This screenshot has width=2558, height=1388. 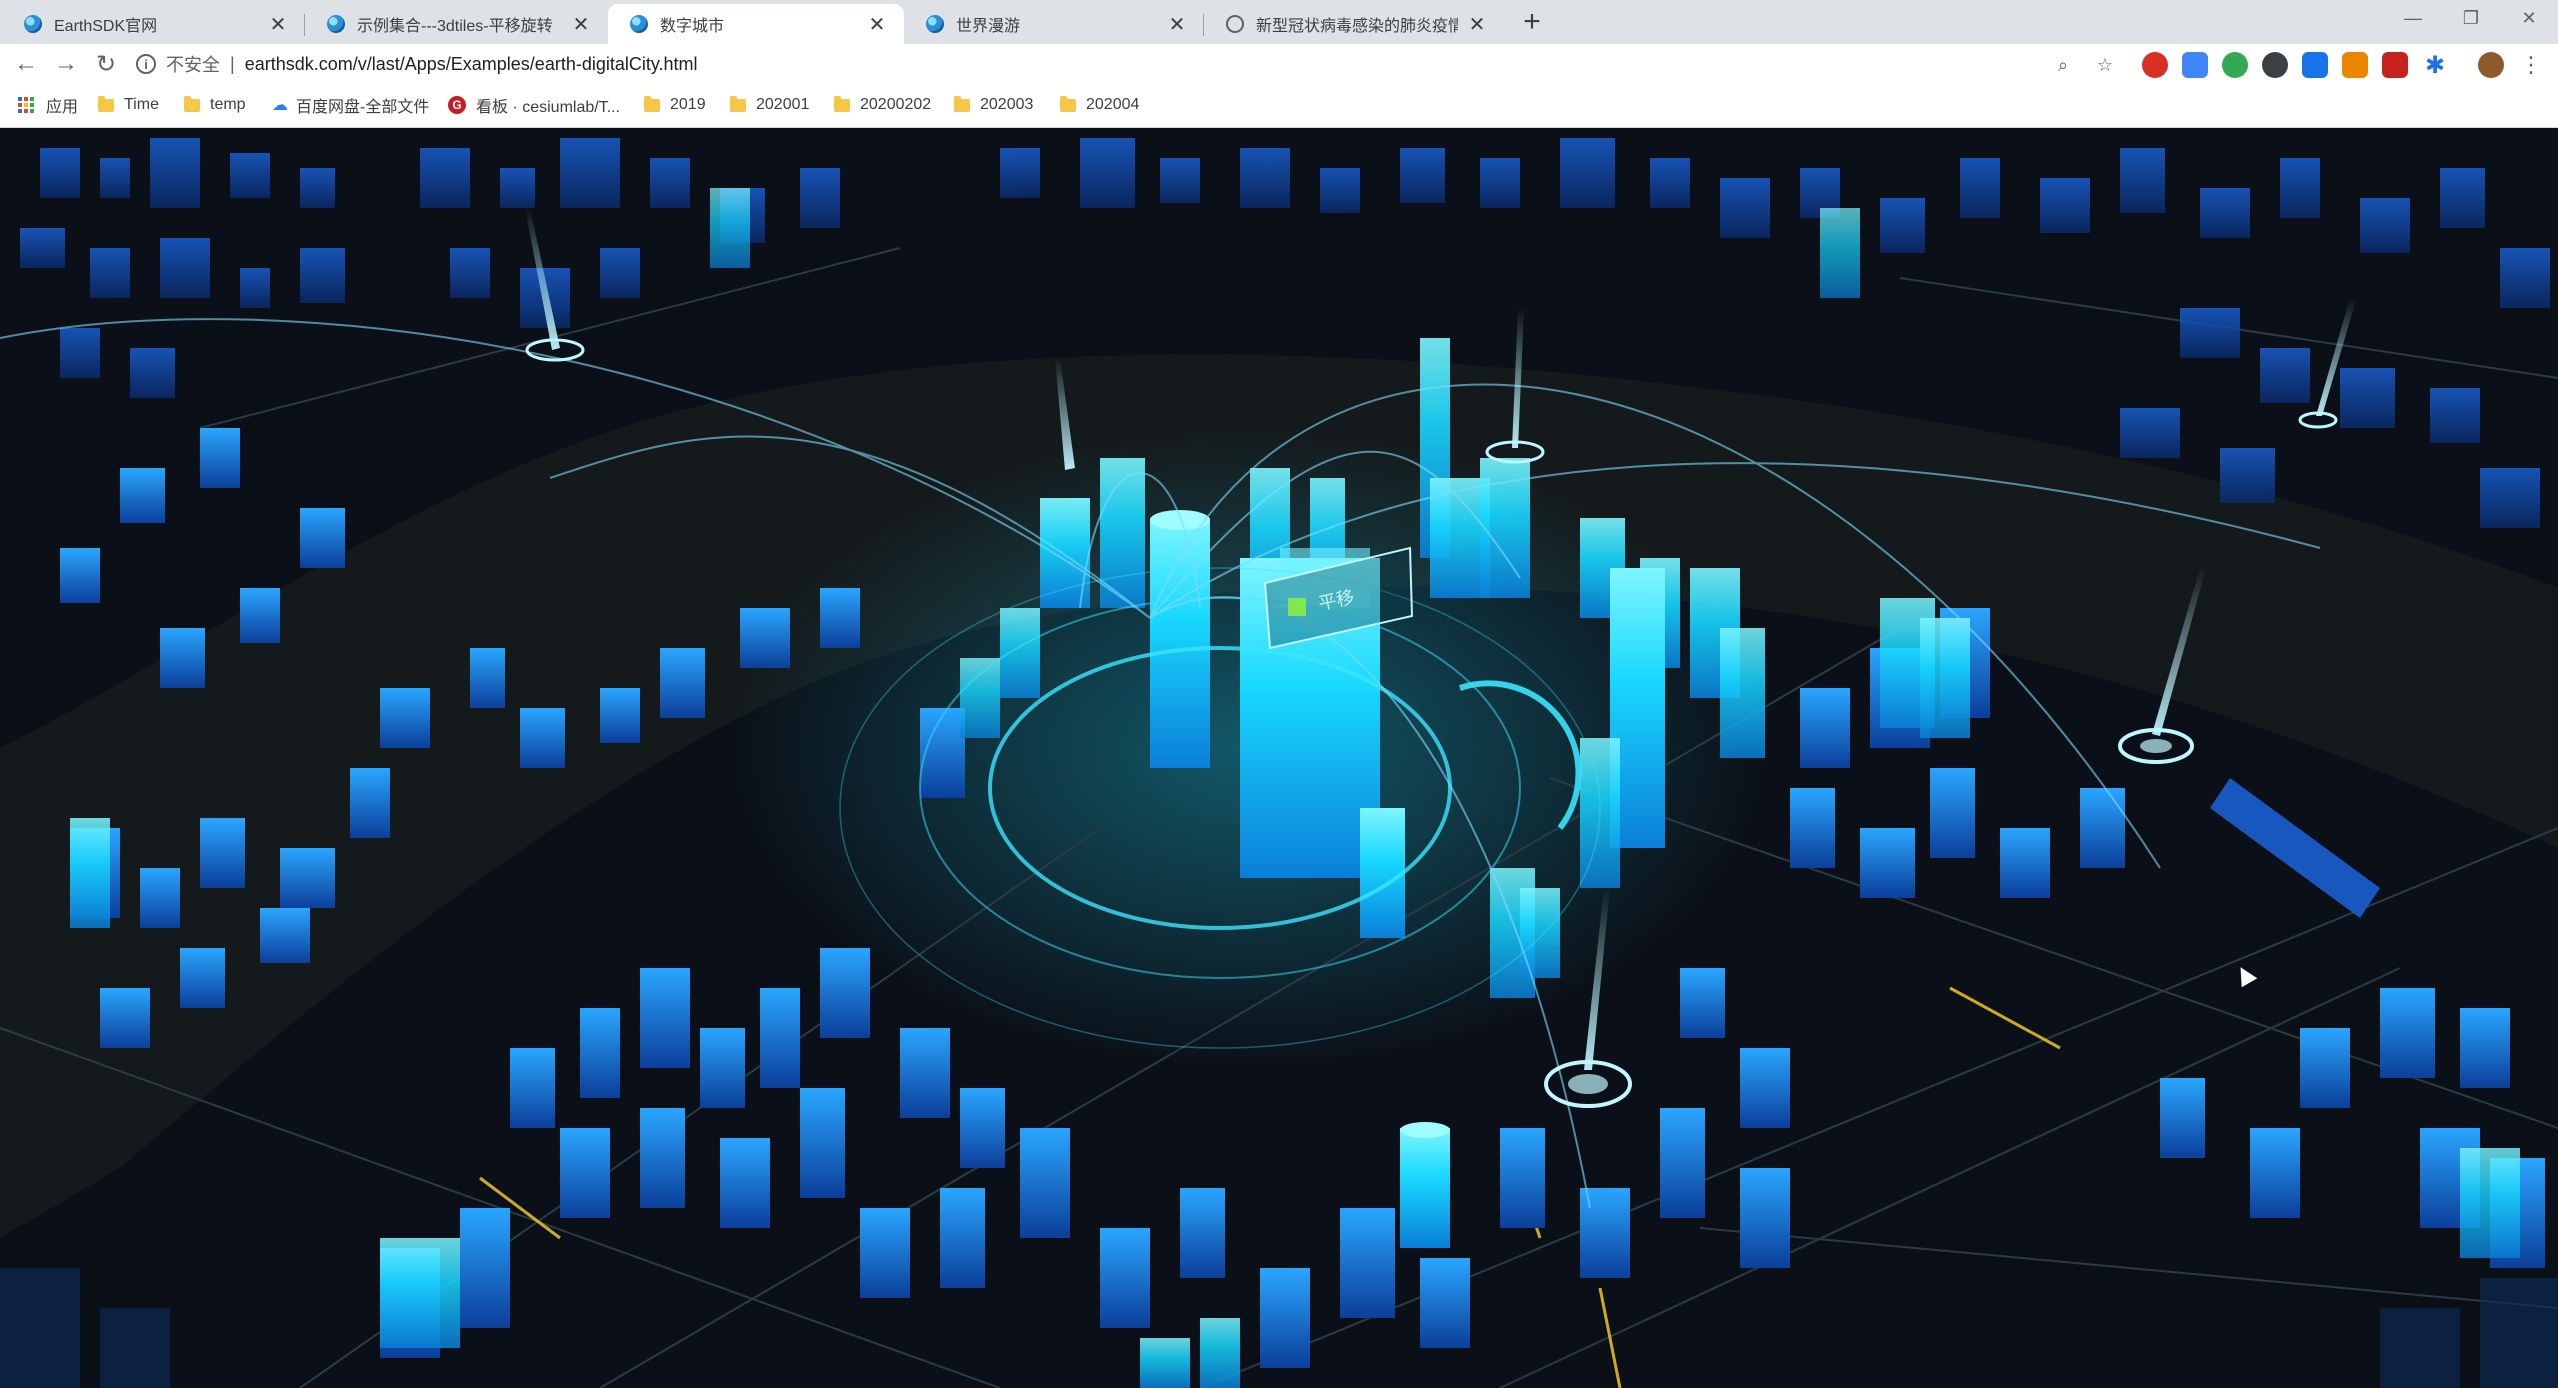 I want to click on close-window-button: ✕, so click(x=2526, y=18).